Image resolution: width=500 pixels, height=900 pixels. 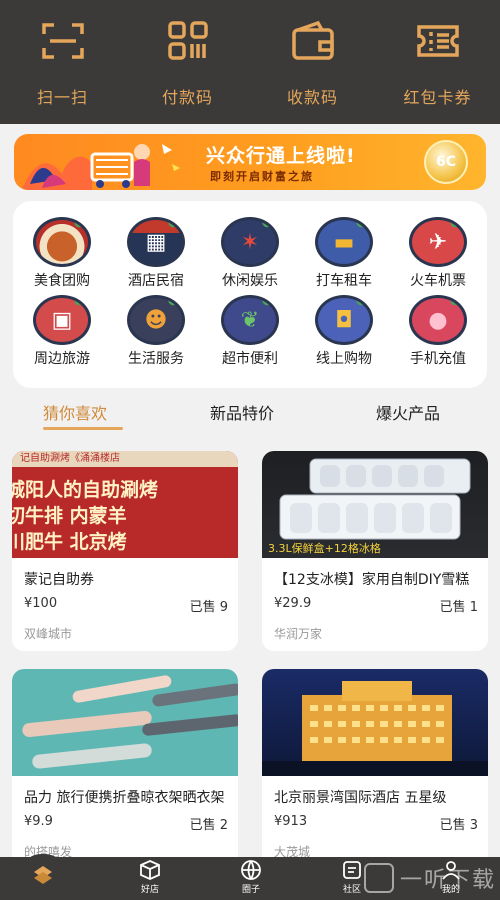 I want to click on category-label: 休闲娱乐, so click(x=250, y=281).